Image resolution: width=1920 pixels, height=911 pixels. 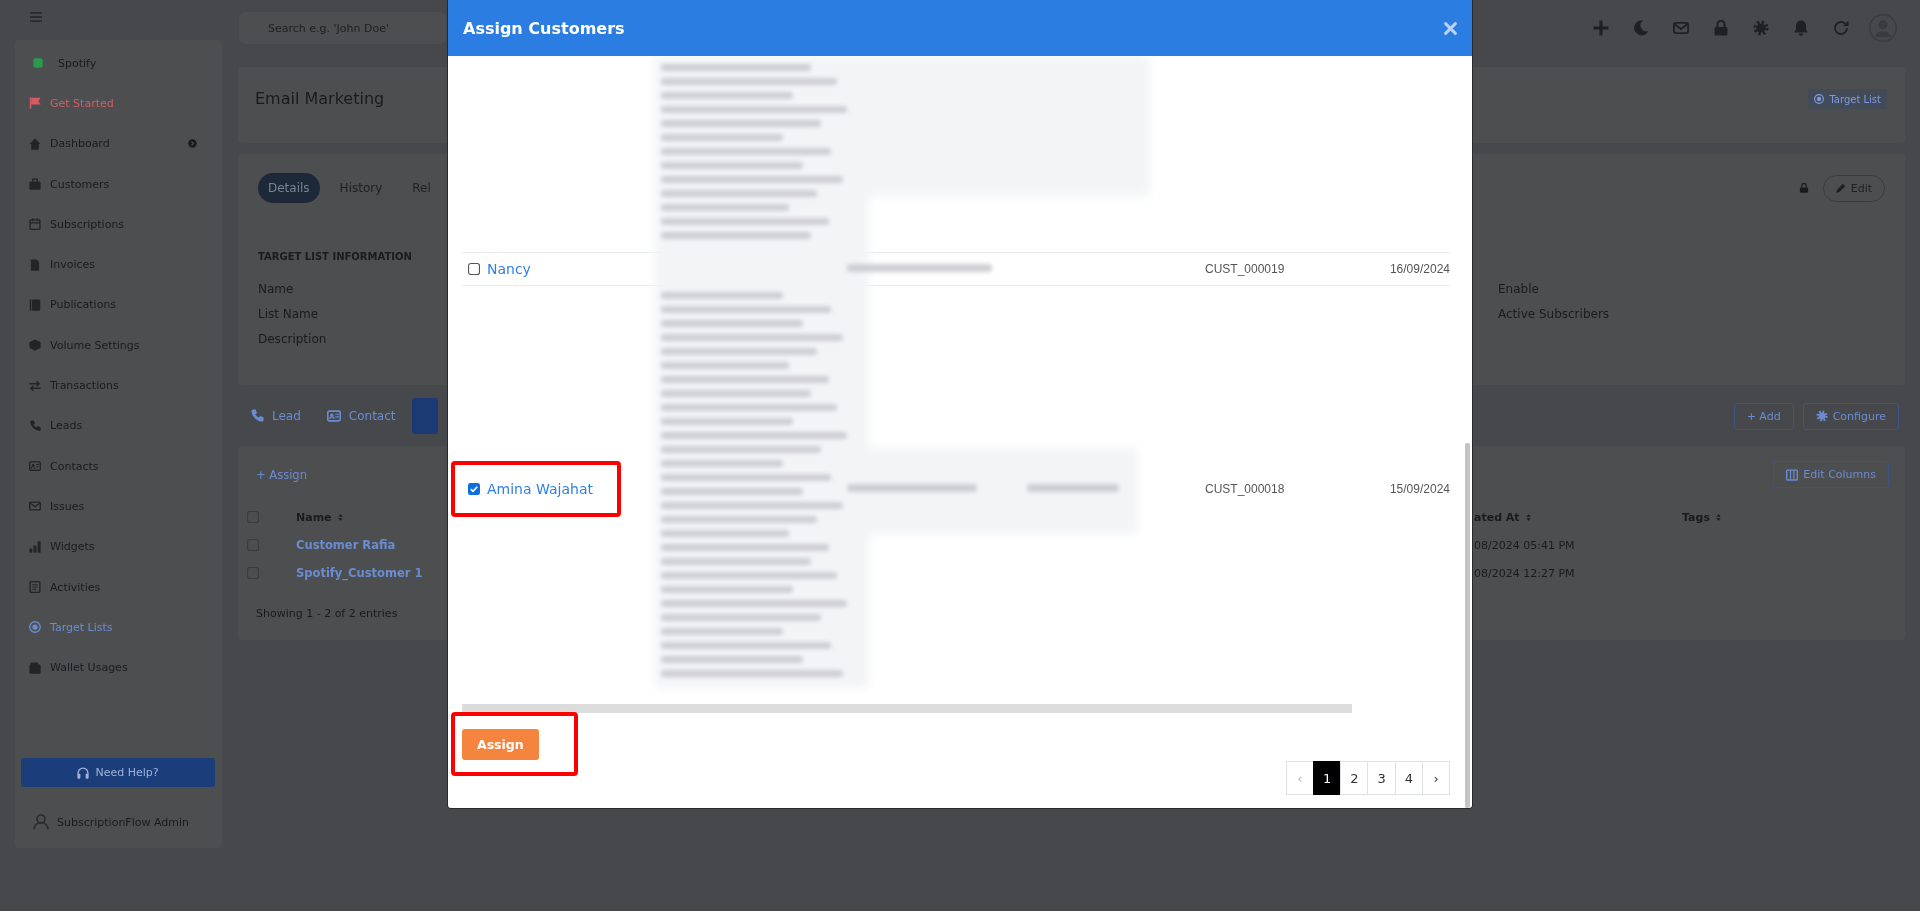 What do you see at coordinates (361, 416) in the screenshot?
I see `tab: Contact` at bounding box center [361, 416].